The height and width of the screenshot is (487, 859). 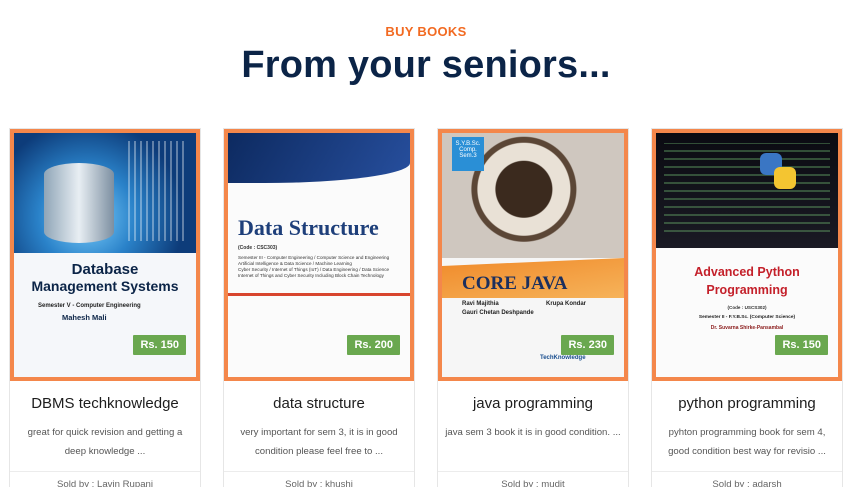 I want to click on book-seller: Sold by : Lavin Rupani, so click(x=105, y=479).